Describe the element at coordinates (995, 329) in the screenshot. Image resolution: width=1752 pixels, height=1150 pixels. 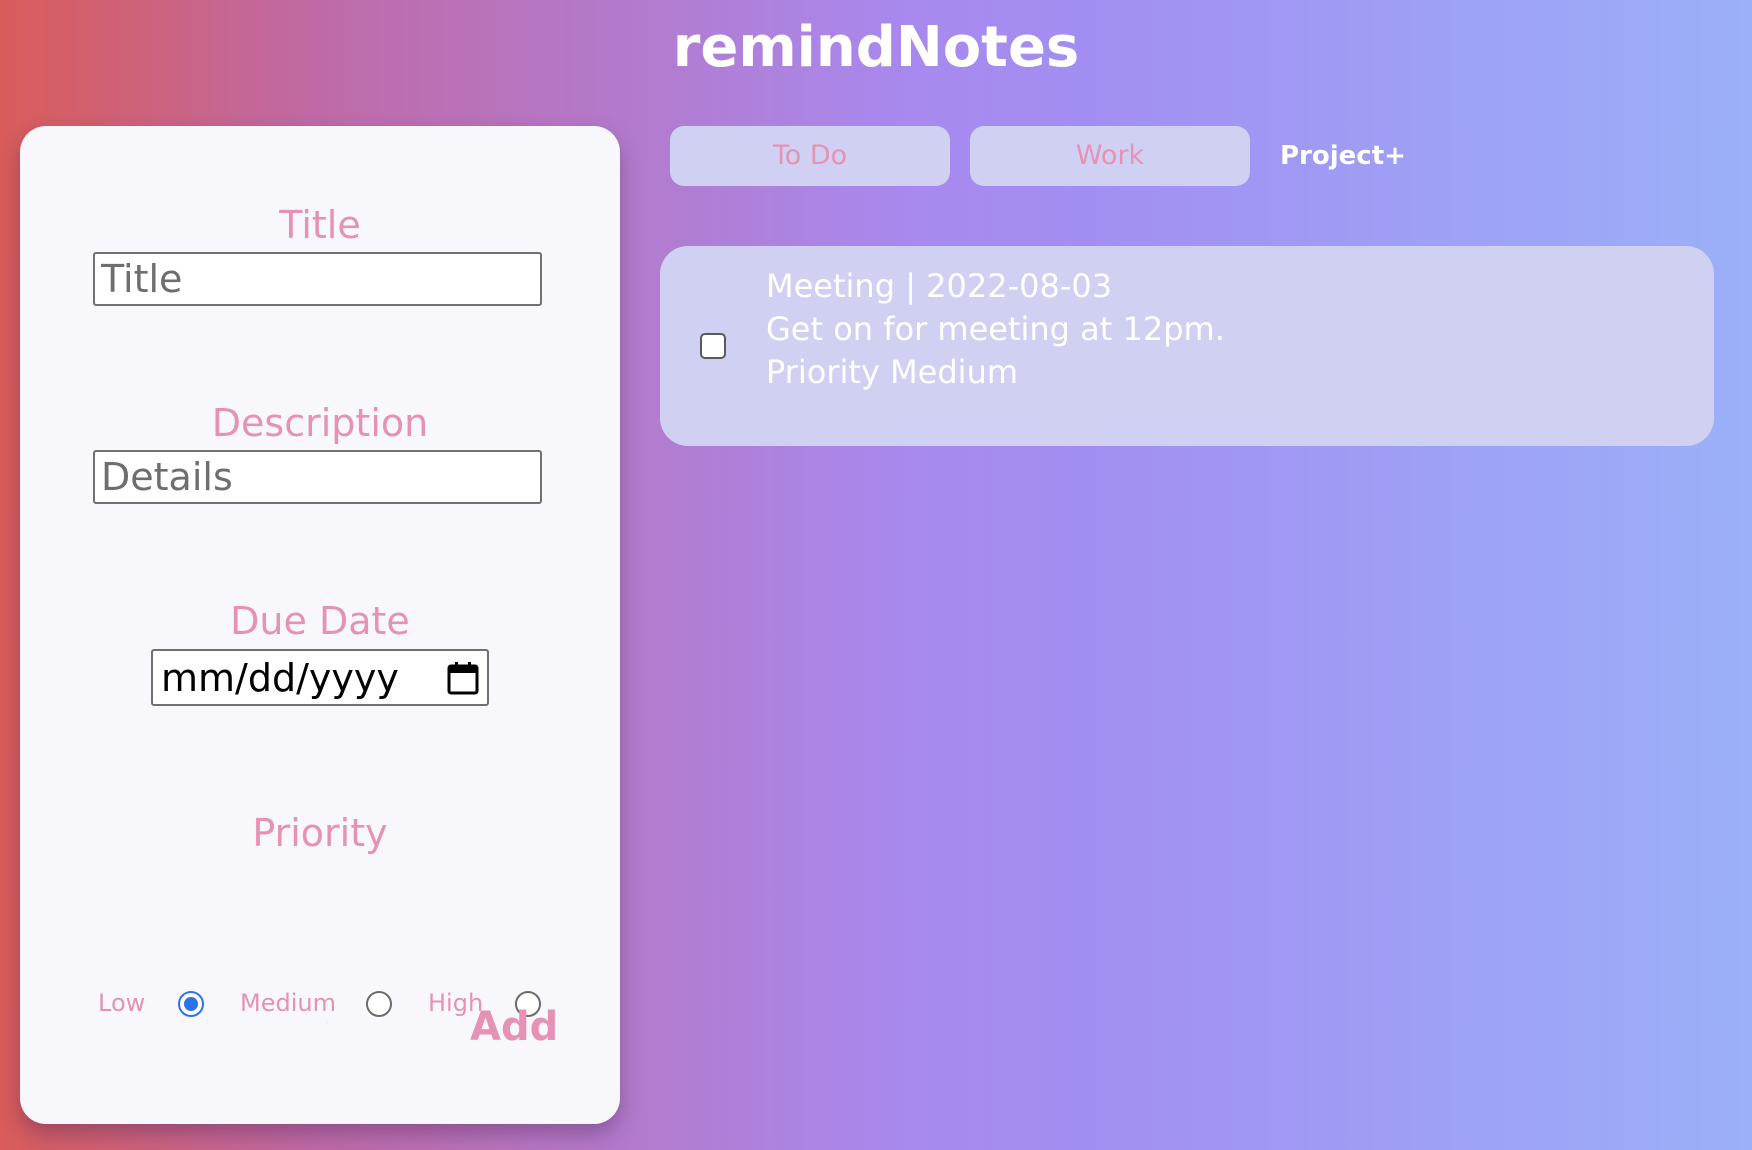
I see `note-description: Get on for meeting at 12pm.` at that location.